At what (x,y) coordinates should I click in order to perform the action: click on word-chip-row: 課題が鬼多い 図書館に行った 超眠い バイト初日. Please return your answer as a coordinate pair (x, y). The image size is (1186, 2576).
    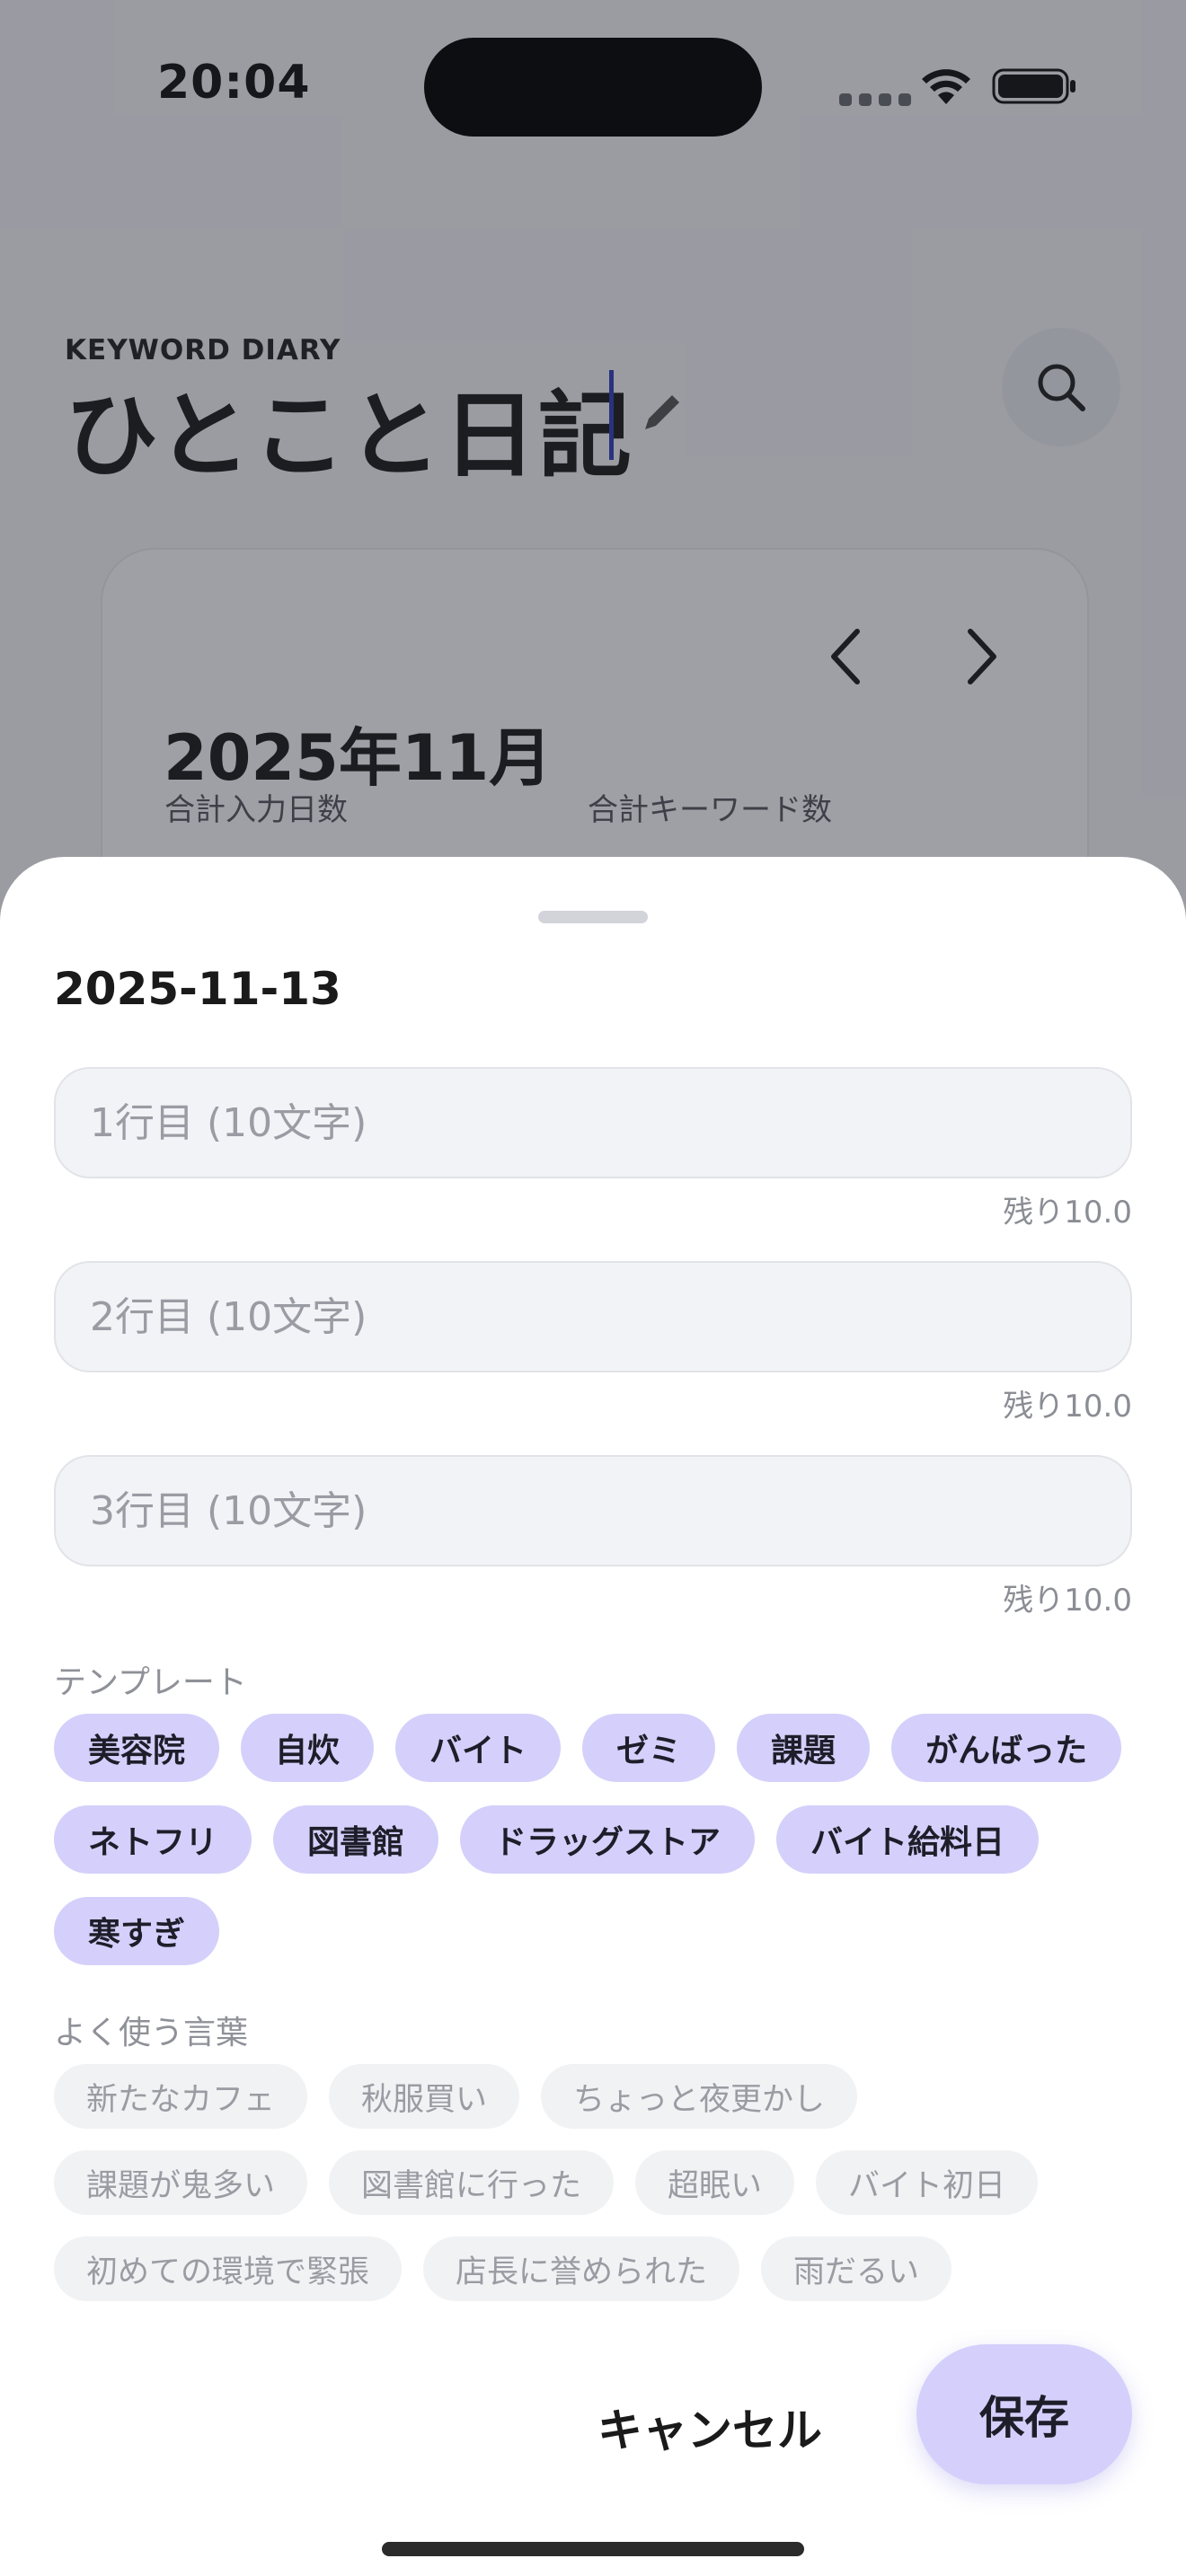
    Looking at the image, I should click on (546, 2182).